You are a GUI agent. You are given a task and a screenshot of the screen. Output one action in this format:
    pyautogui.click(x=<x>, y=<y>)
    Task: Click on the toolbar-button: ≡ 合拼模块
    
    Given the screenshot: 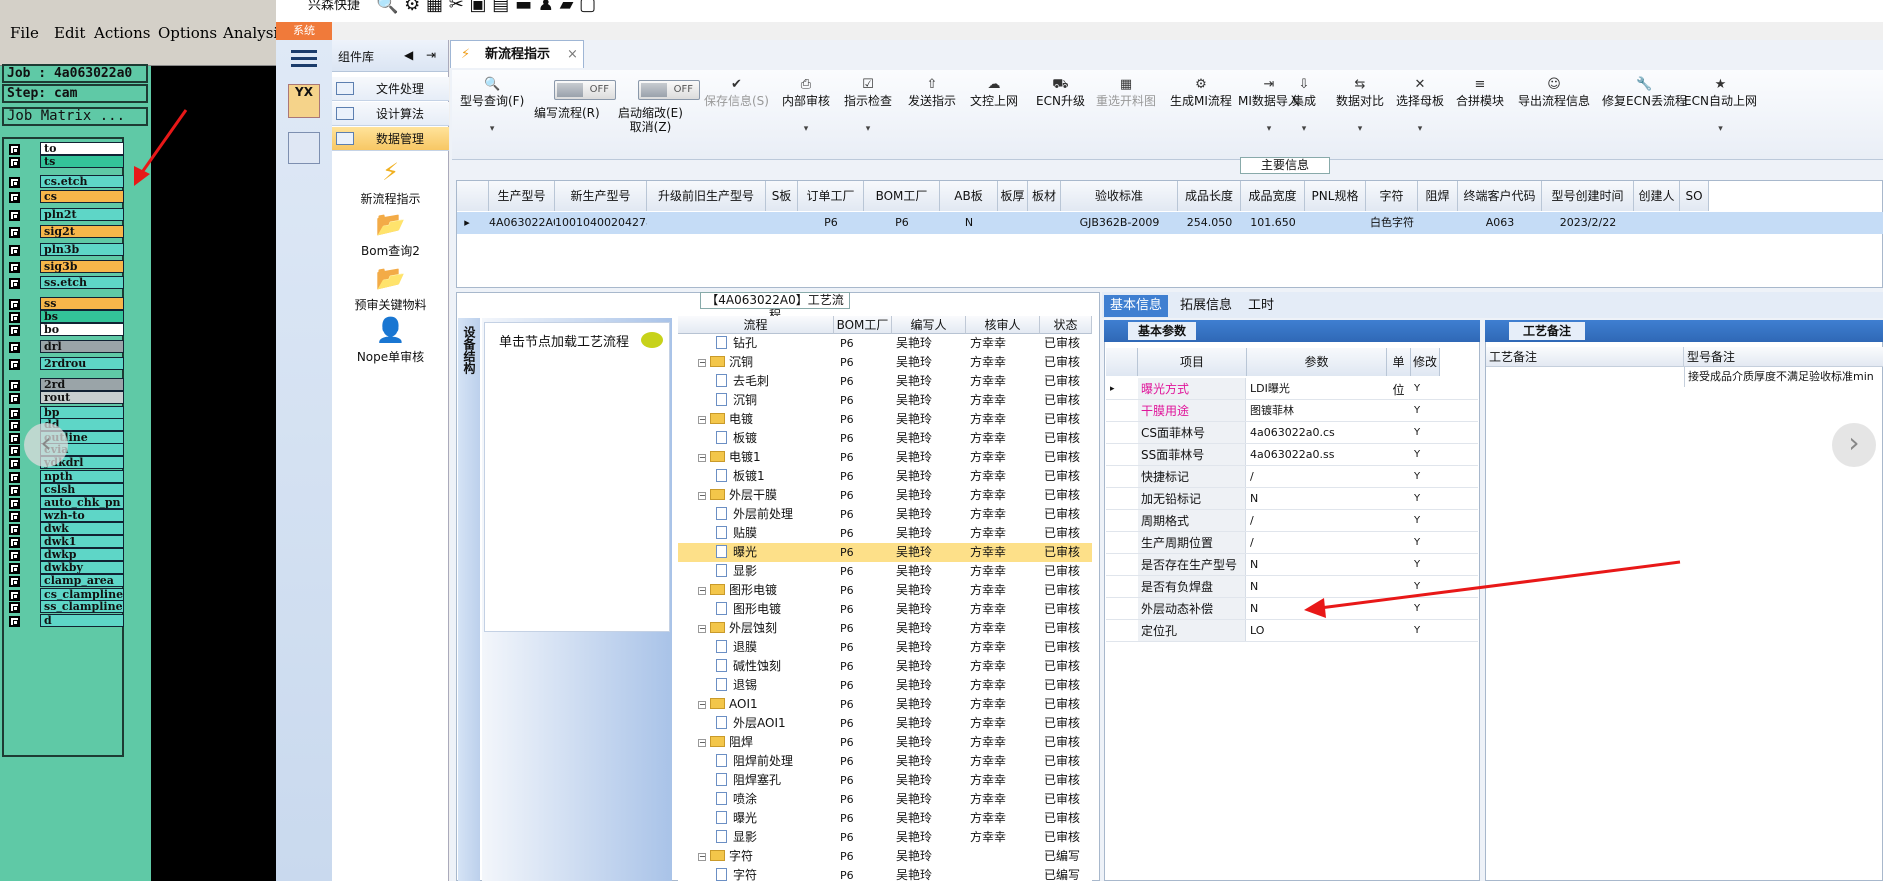 What is the action you would take?
    pyautogui.click(x=1480, y=92)
    